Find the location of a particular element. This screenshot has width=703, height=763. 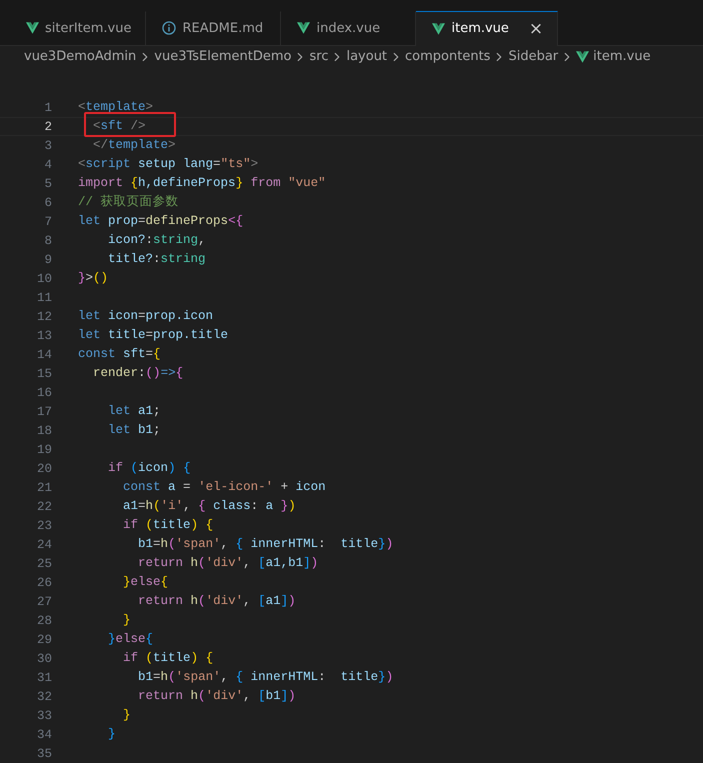

code-line: </template> is located at coordinates (134, 145).